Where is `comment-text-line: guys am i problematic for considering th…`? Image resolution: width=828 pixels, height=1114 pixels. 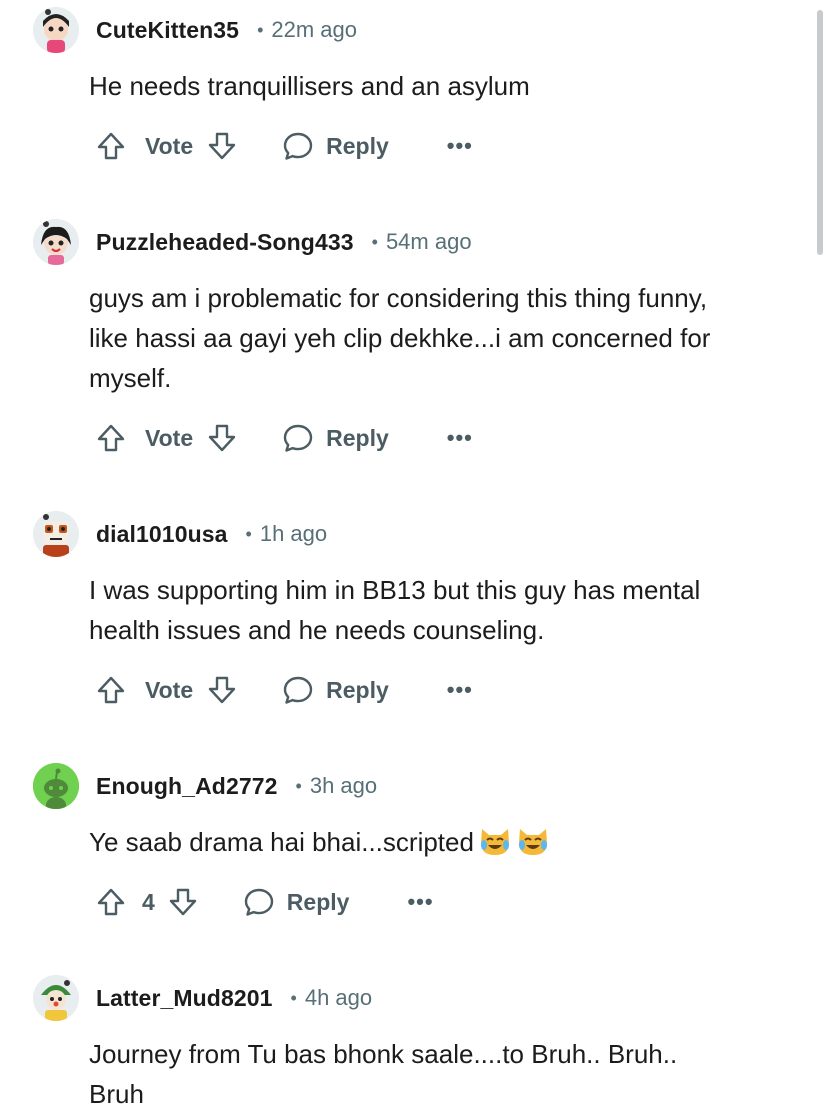
comment-text-line: guys am i problematic for considering th… is located at coordinates (398, 298).